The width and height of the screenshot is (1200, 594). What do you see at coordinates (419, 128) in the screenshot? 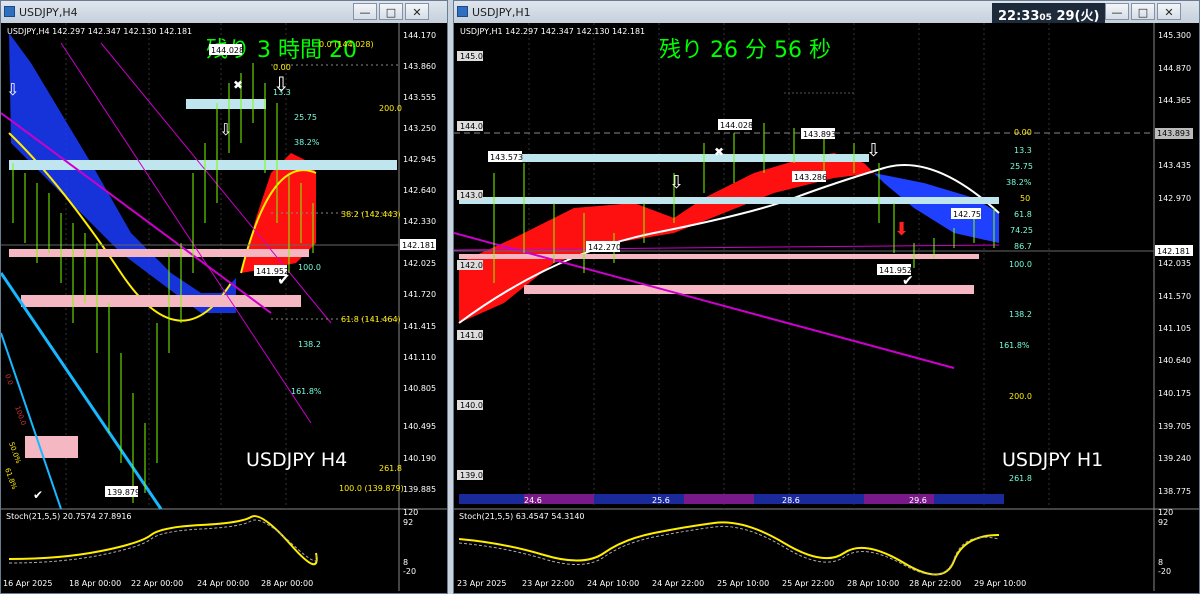
I see `svg-text: 143.250` at bounding box center [419, 128].